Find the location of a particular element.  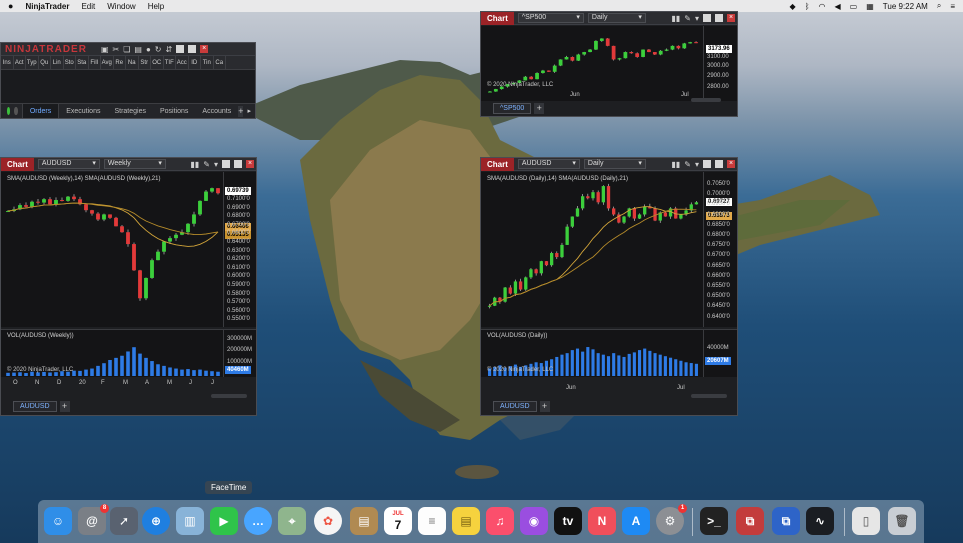

tools-icon: ✂ is located at coordinates (116, 49).